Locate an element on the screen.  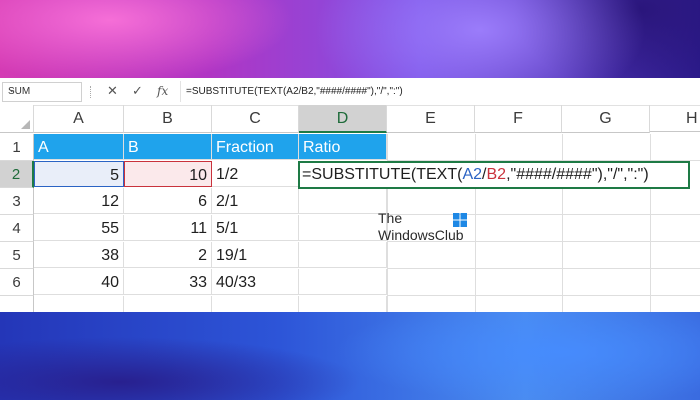
cell-a7 is located at coordinates (79, 304).